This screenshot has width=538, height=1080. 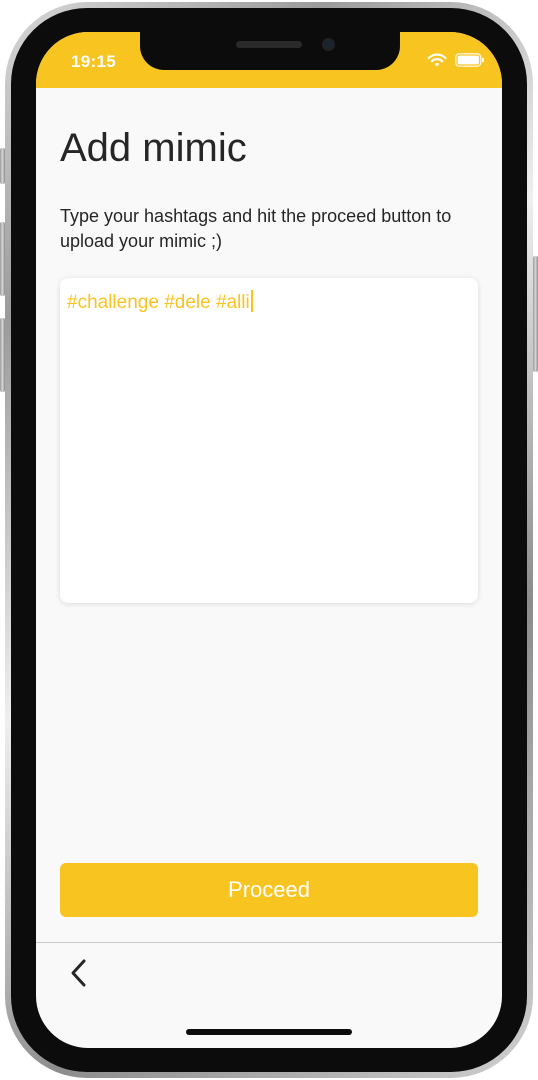 I want to click on notch, so click(x=270, y=51).